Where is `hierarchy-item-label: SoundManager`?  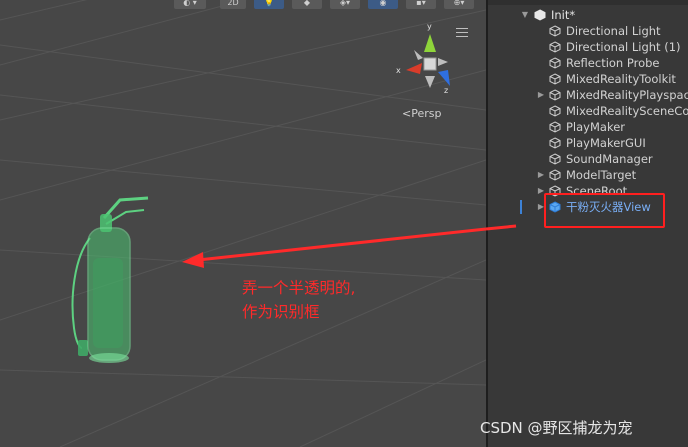
hierarchy-item-label: SoundManager is located at coordinates (609, 159).